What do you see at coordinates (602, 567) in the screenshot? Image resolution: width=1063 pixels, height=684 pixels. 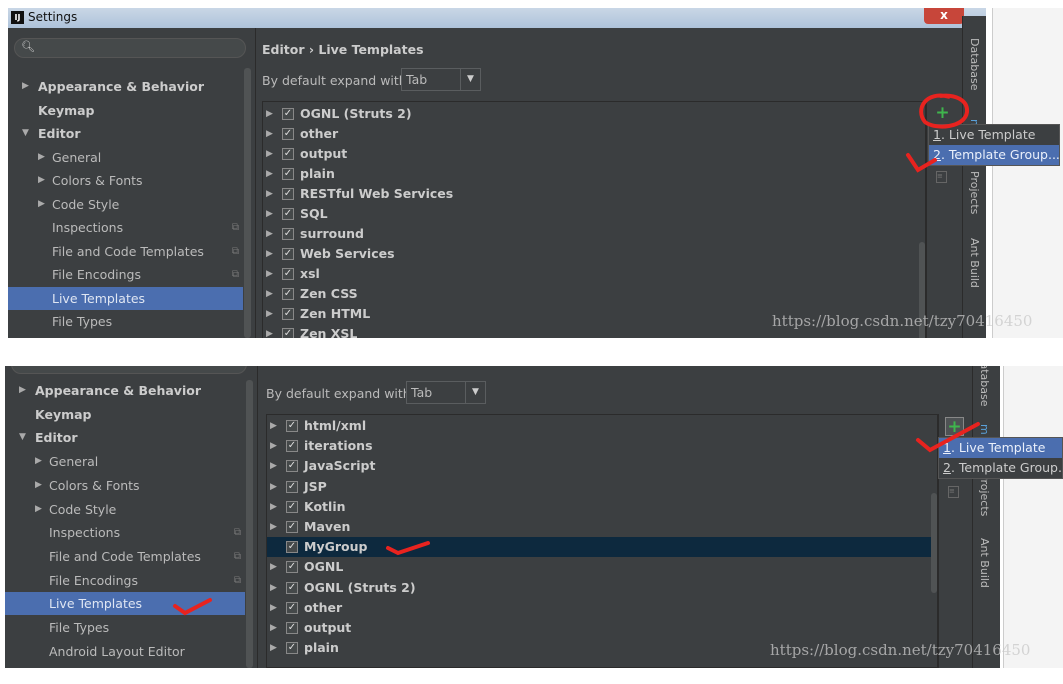 I see `template-group-row: ▶ ✓ OGNL` at bounding box center [602, 567].